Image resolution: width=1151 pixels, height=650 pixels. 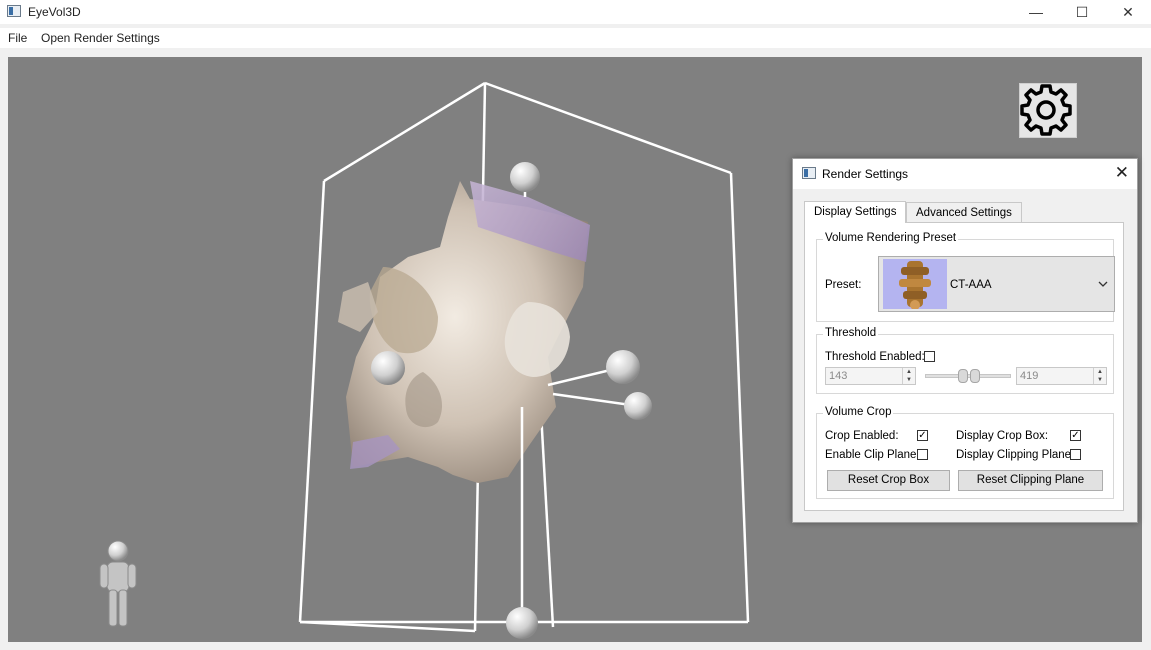 I want to click on threshold-group-title: Threshold, so click(x=851, y=333).